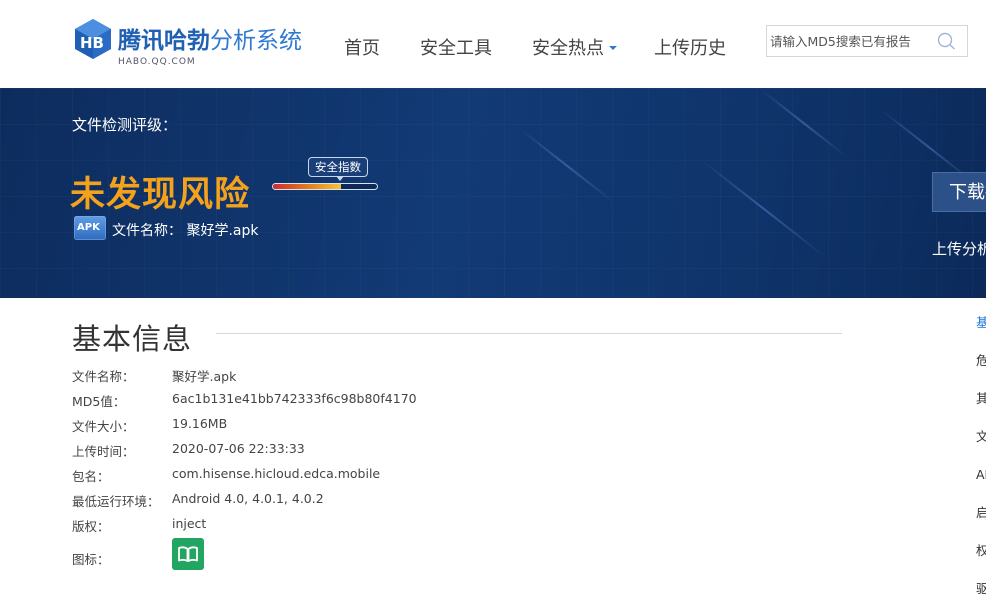  What do you see at coordinates (99, 401) in the screenshot?
I see `info-key: MD5值：` at bounding box center [99, 401].